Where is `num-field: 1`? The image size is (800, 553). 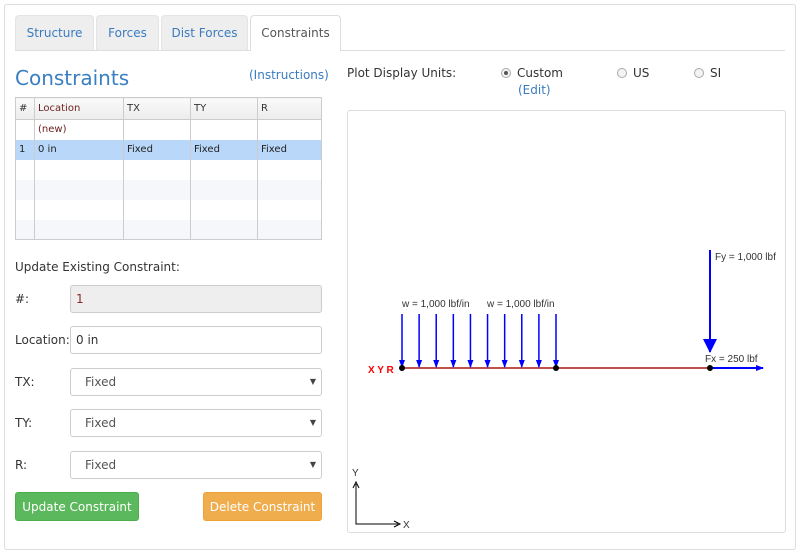 num-field: 1 is located at coordinates (196, 299).